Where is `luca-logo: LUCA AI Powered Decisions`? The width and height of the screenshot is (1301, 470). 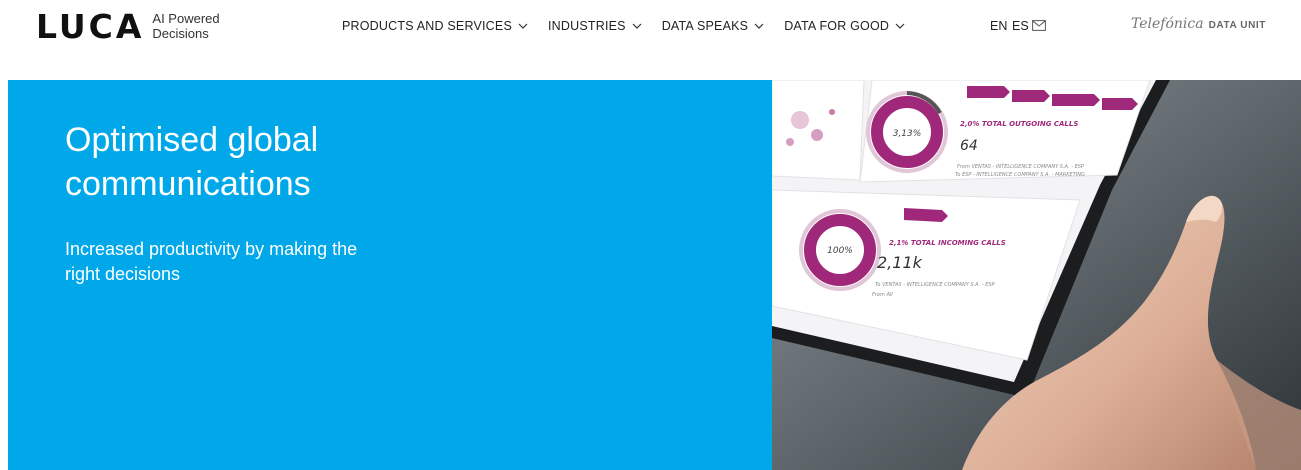
luca-logo: LUCA AI Powered Decisions is located at coordinates (128, 27).